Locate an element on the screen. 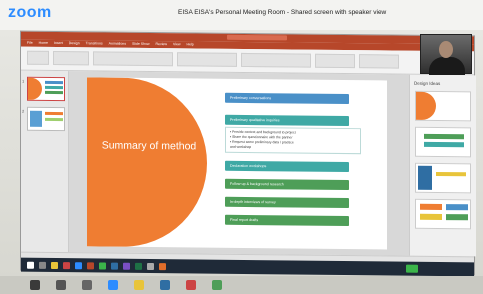  paragraph-group is located at coordinates (207, 59).